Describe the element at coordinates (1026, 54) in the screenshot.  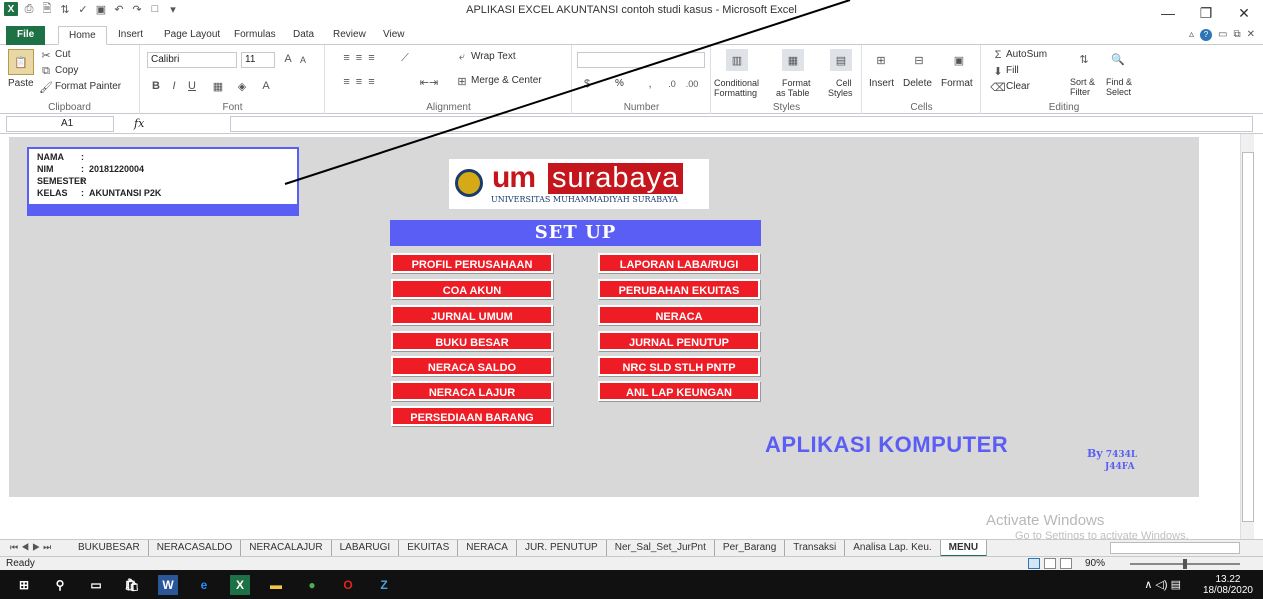
I see `autosum-button: AutoSum` at that location.